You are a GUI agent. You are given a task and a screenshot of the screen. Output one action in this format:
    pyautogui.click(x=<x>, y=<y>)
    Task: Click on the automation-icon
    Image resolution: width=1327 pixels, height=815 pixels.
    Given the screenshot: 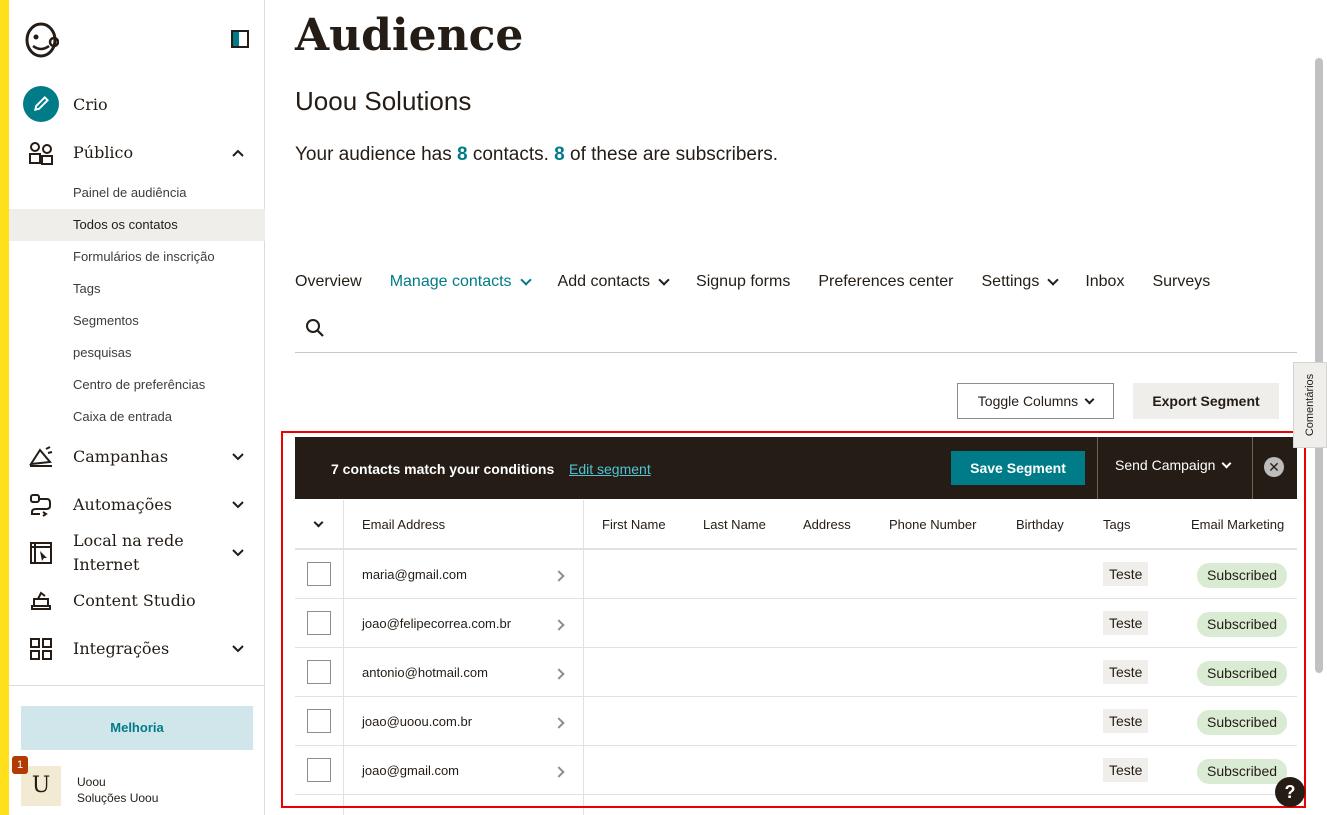 What is the action you would take?
    pyautogui.click(x=41, y=505)
    